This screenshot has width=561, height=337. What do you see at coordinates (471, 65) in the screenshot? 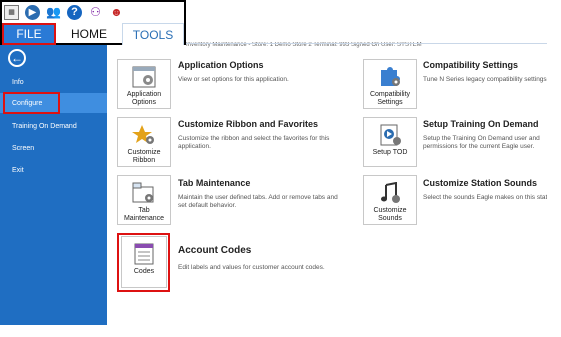
I see `compatibility-settings-title: Compatibility Settings` at bounding box center [471, 65].